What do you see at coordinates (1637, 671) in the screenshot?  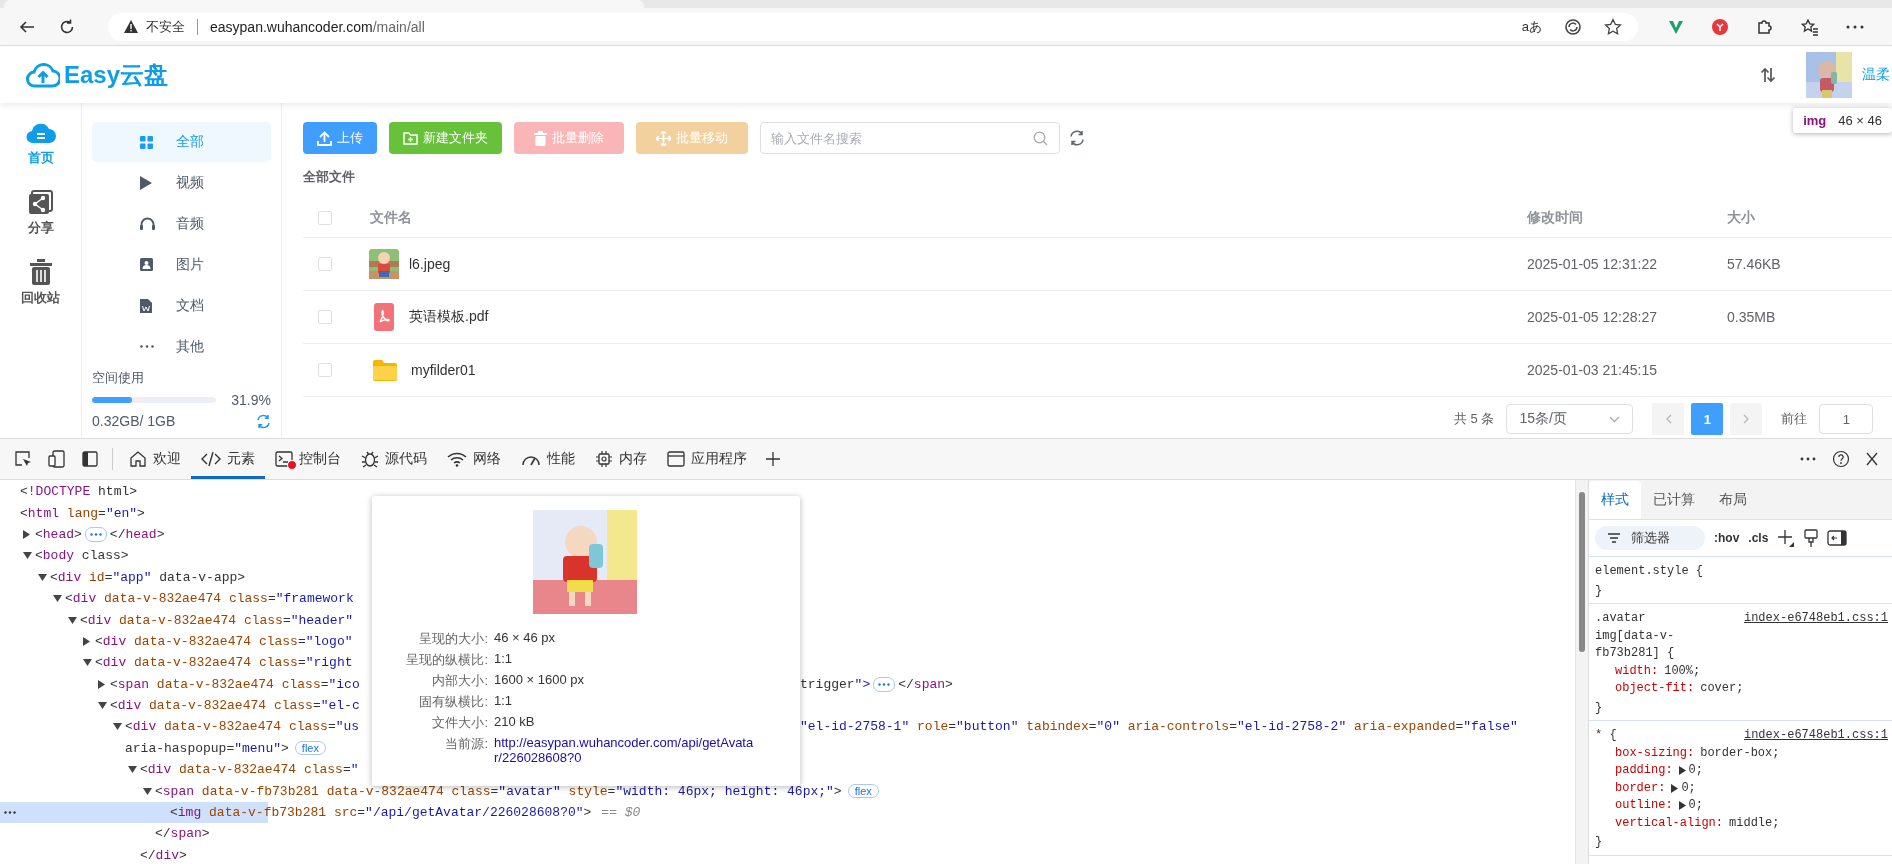 I see `css-property: width:` at bounding box center [1637, 671].